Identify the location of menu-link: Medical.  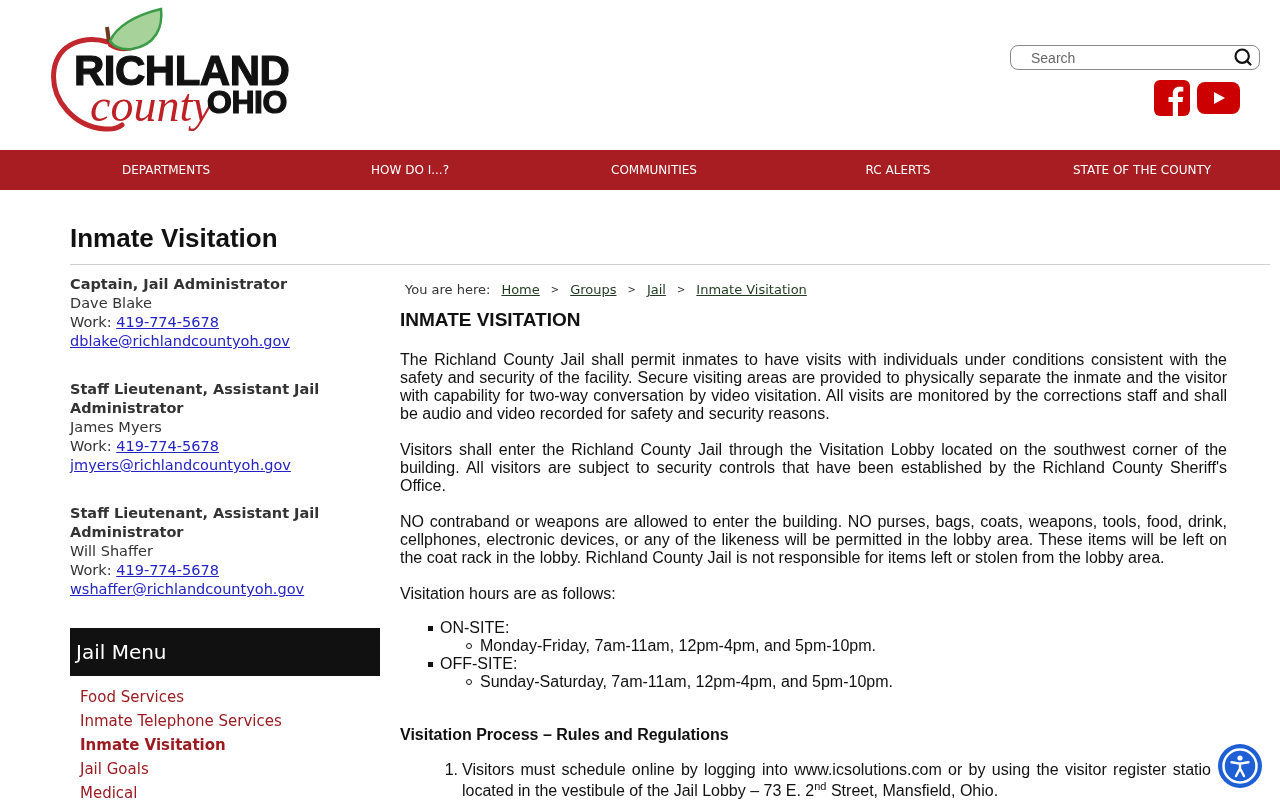
(109, 792).